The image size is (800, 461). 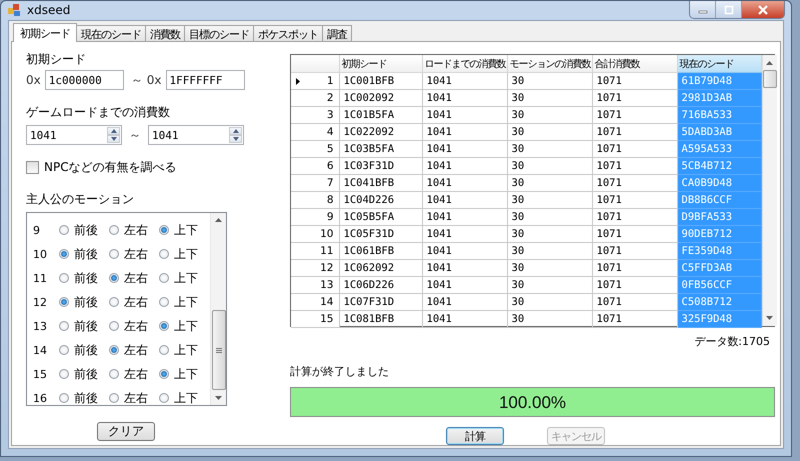 I want to click on table-cell: 1C05F31D, so click(x=380, y=234).